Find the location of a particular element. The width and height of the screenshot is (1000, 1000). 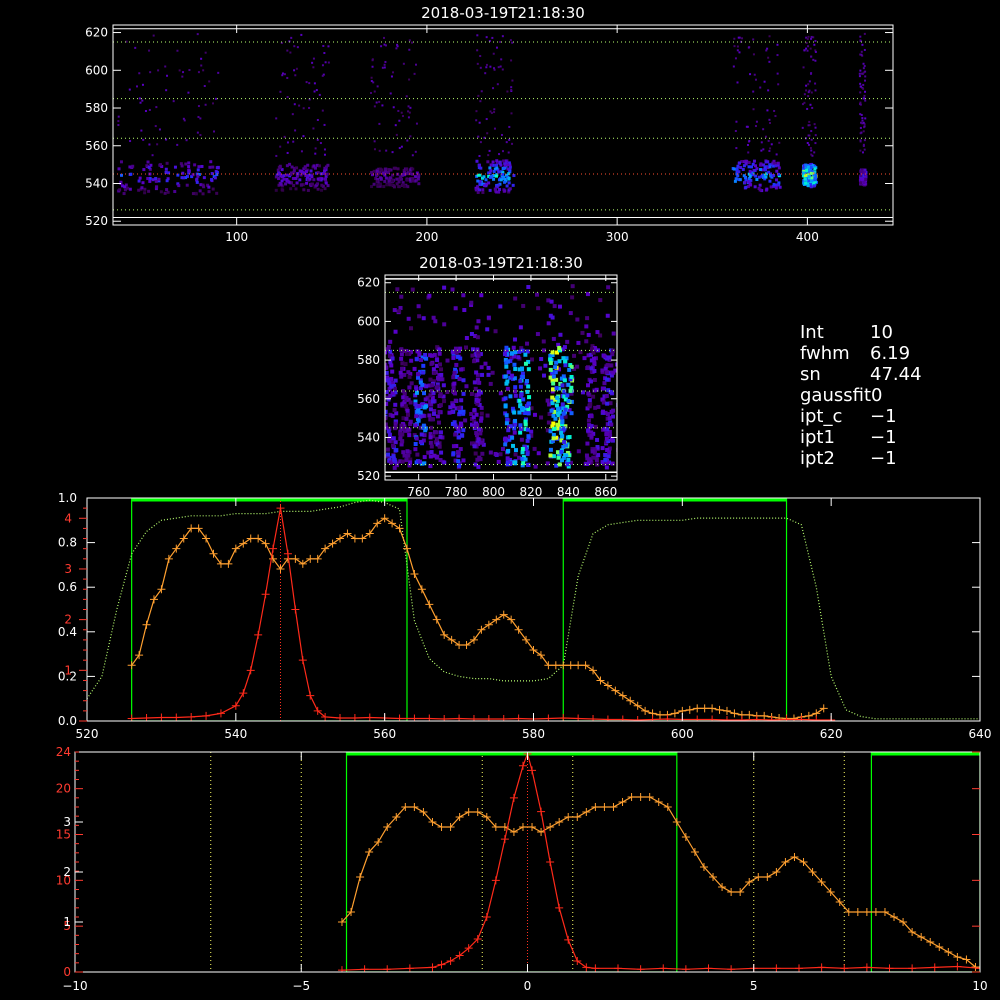

y-left-tick-label: 0.0 is located at coordinates (67, 721).